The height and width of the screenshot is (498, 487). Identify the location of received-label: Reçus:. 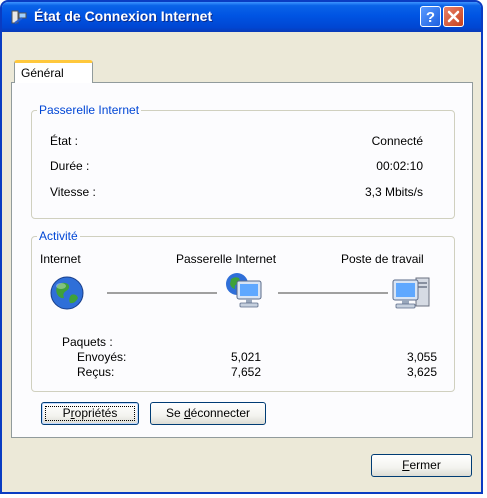
(96, 372).